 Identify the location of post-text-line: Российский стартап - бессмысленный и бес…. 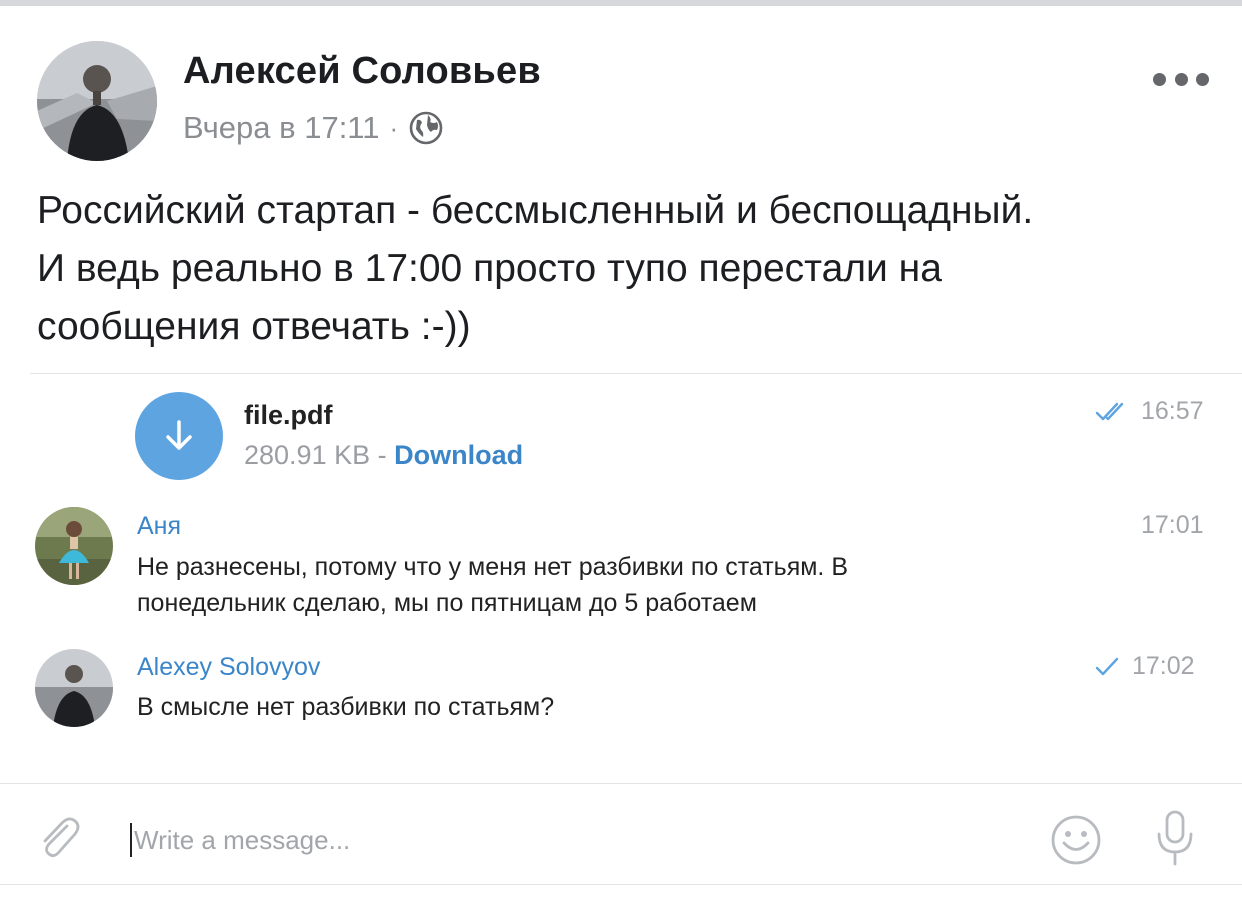
(535, 210).